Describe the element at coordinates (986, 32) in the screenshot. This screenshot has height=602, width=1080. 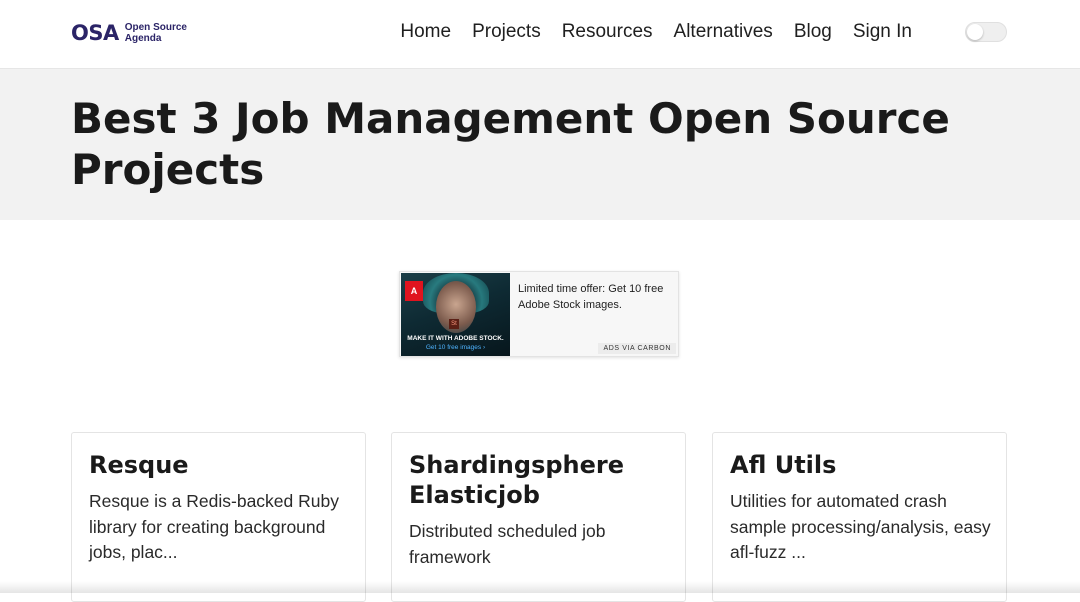
I see `theme-toggle` at that location.